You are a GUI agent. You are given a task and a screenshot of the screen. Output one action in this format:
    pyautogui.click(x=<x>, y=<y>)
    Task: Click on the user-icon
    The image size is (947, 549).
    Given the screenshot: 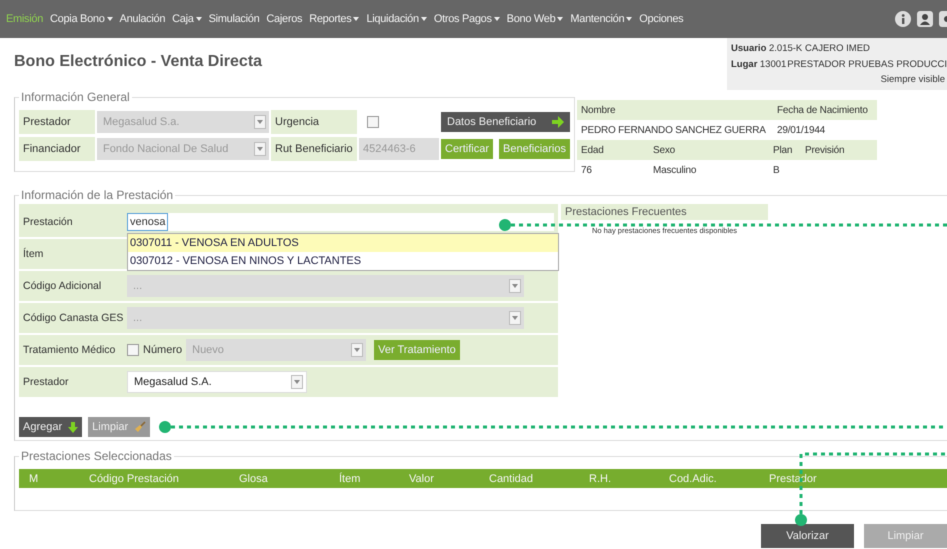 What is the action you would take?
    pyautogui.click(x=925, y=19)
    